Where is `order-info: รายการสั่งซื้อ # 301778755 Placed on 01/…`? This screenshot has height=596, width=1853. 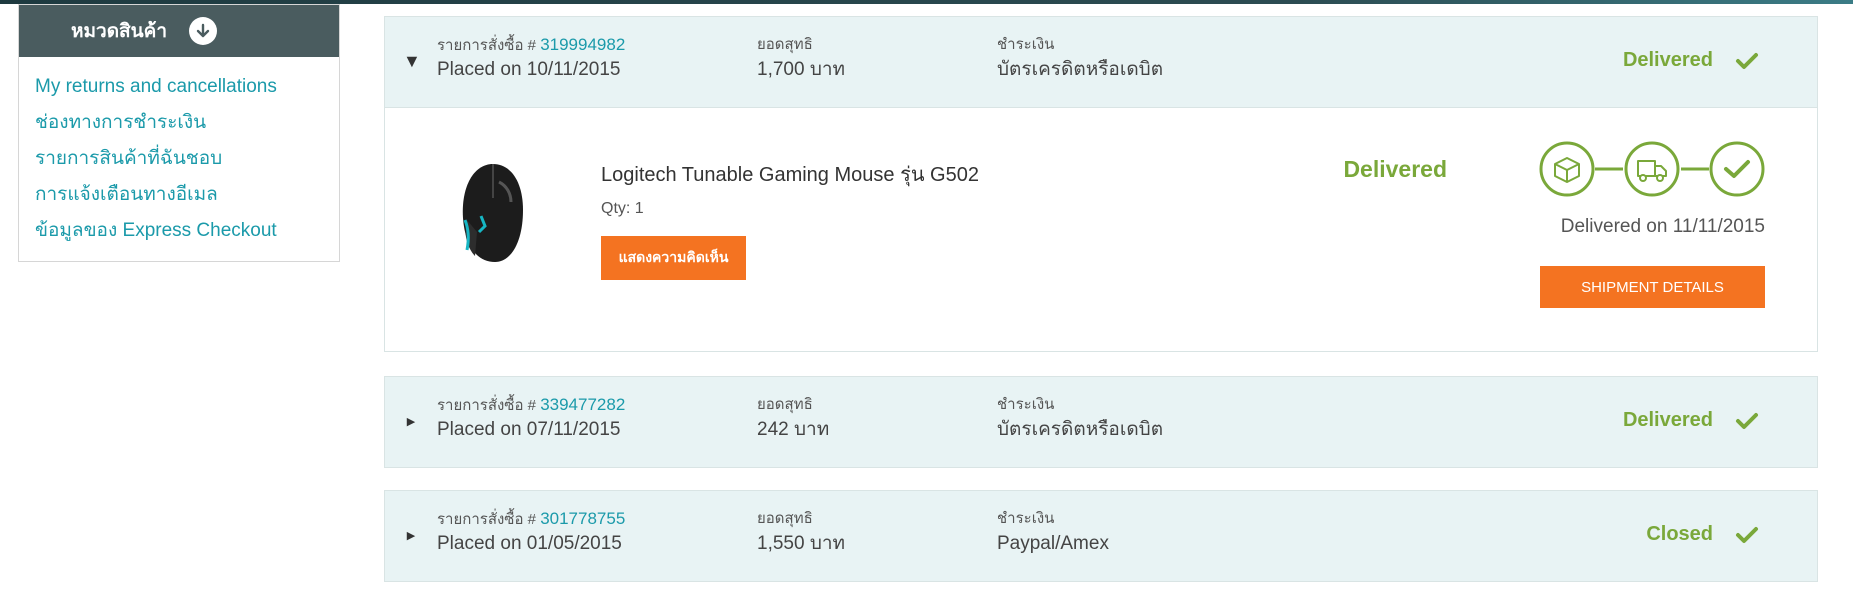 order-info: รายการสั่งซื้อ # 301778755 Placed on 01/… is located at coordinates (531, 533).